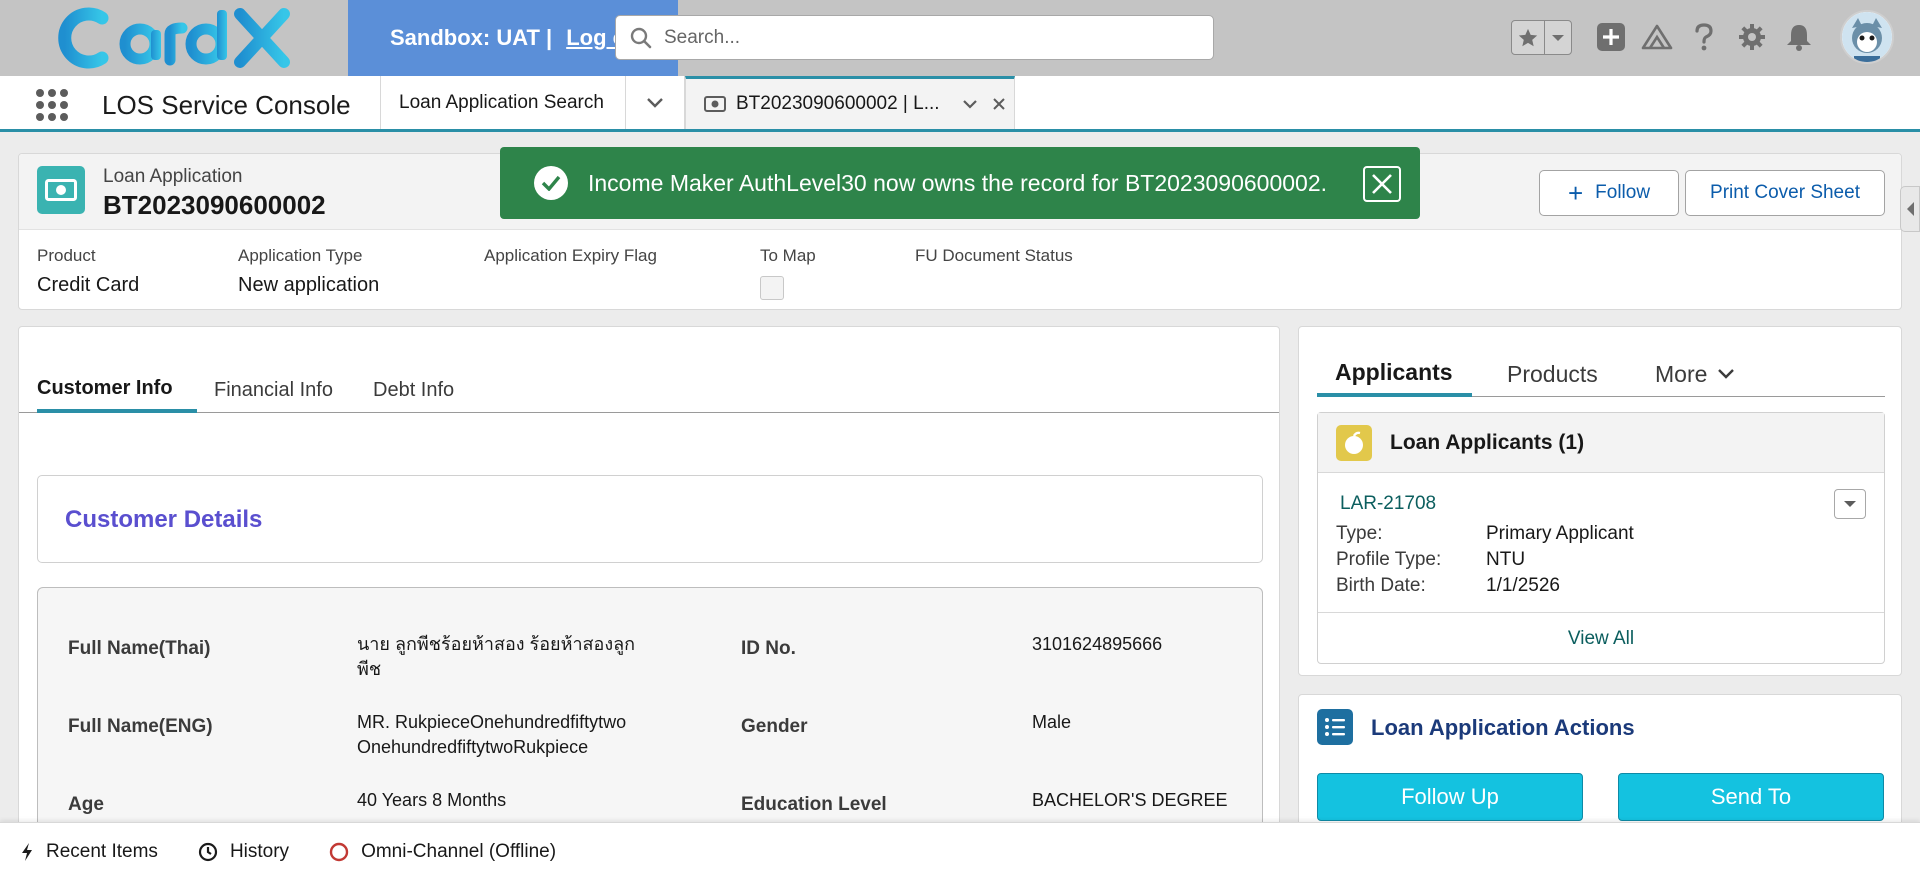 Image resolution: width=1920 pixels, height=880 pixels. What do you see at coordinates (1623, 192) in the screenshot?
I see `follow-label: Follow` at bounding box center [1623, 192].